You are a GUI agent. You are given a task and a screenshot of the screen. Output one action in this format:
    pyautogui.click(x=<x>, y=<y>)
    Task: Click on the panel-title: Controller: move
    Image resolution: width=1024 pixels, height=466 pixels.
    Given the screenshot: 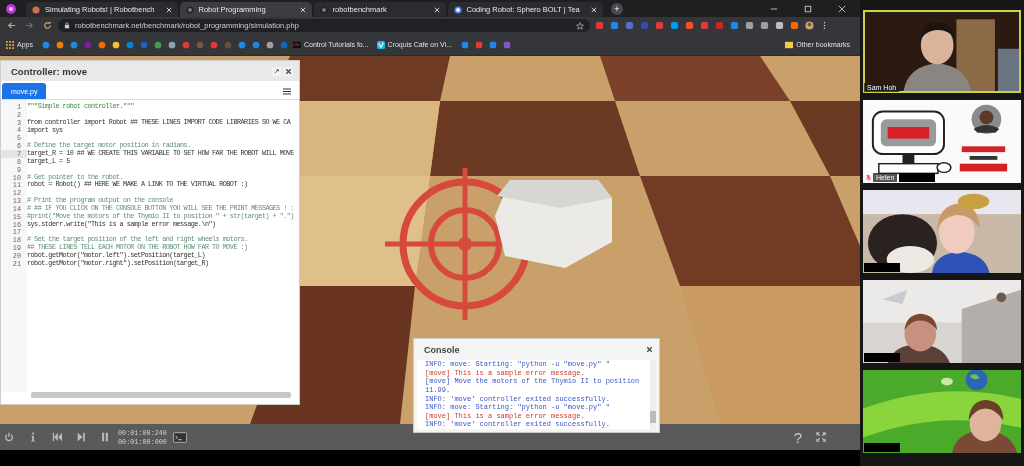 What is the action you would take?
    pyautogui.click(x=49, y=71)
    